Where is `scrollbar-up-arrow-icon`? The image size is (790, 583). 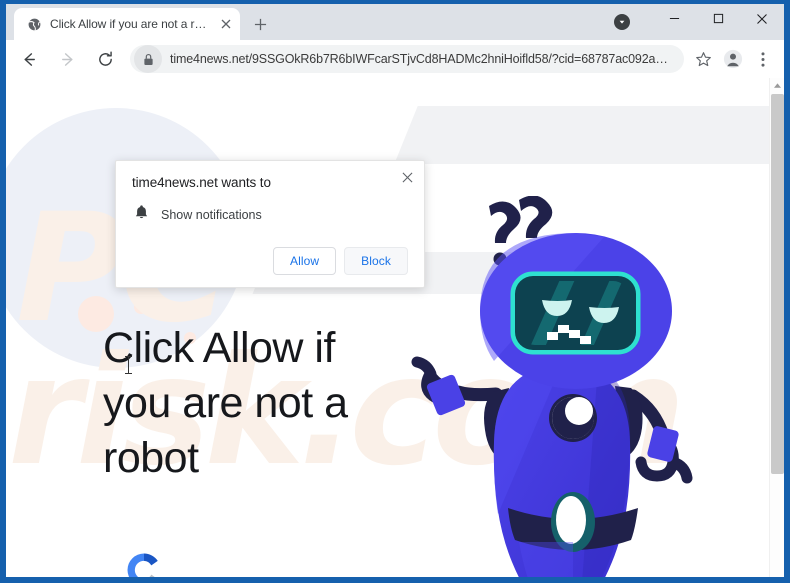
scrollbar-up-arrow-icon is located at coordinates (777, 85).